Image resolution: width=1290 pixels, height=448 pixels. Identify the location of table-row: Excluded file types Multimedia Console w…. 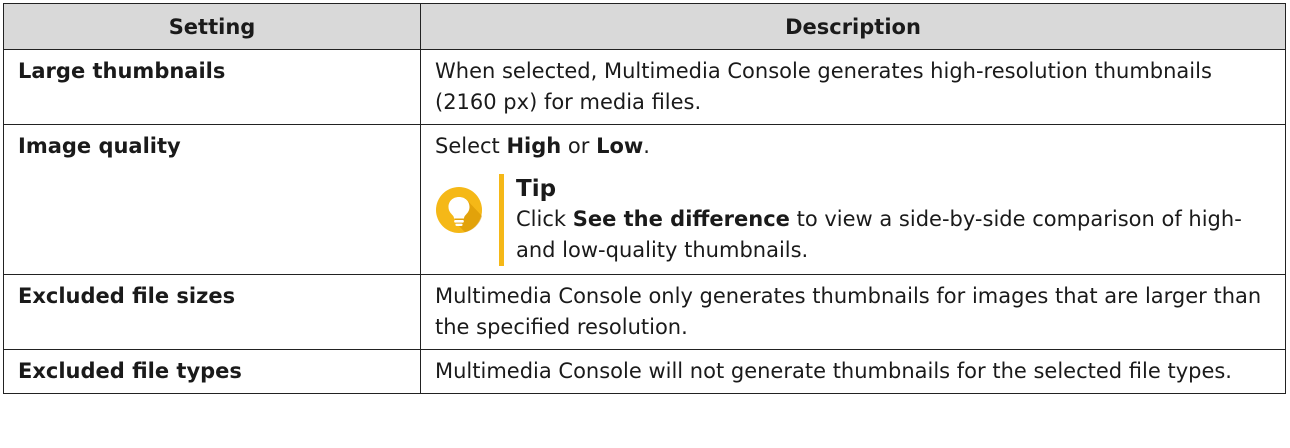
(644, 371).